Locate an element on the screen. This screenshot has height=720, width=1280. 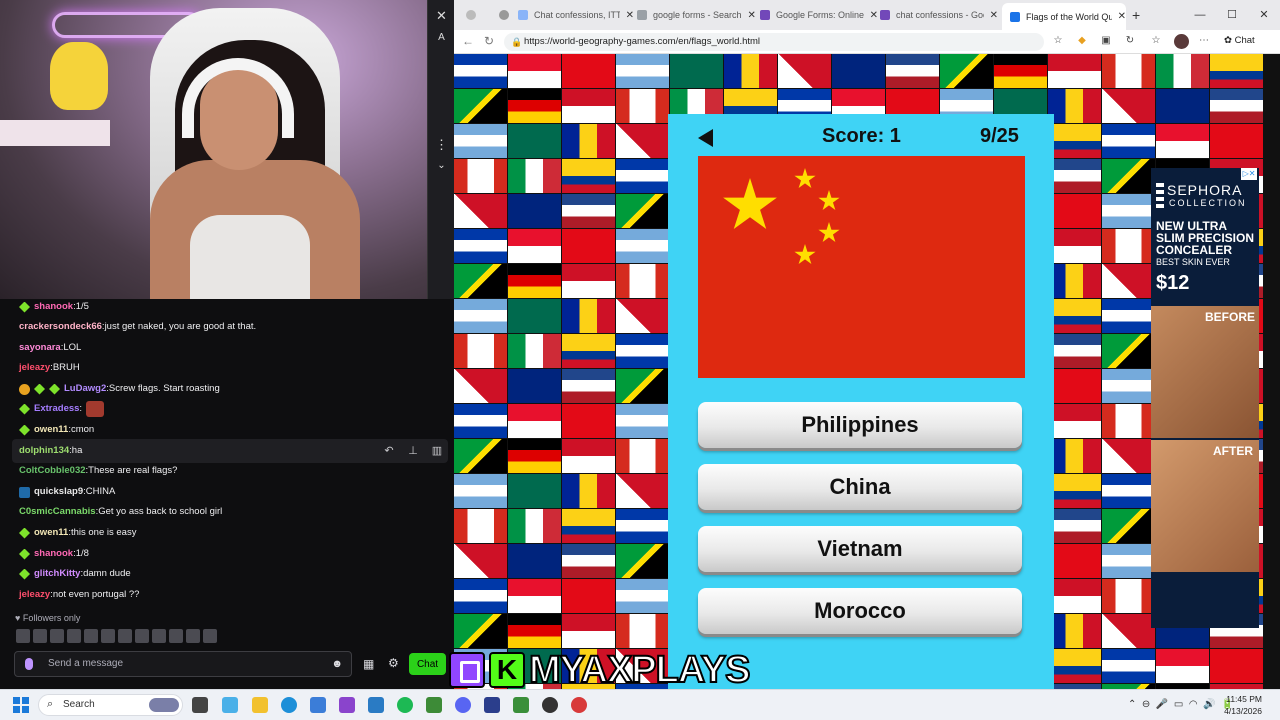
discord-icon is located at coordinates (463, 705).